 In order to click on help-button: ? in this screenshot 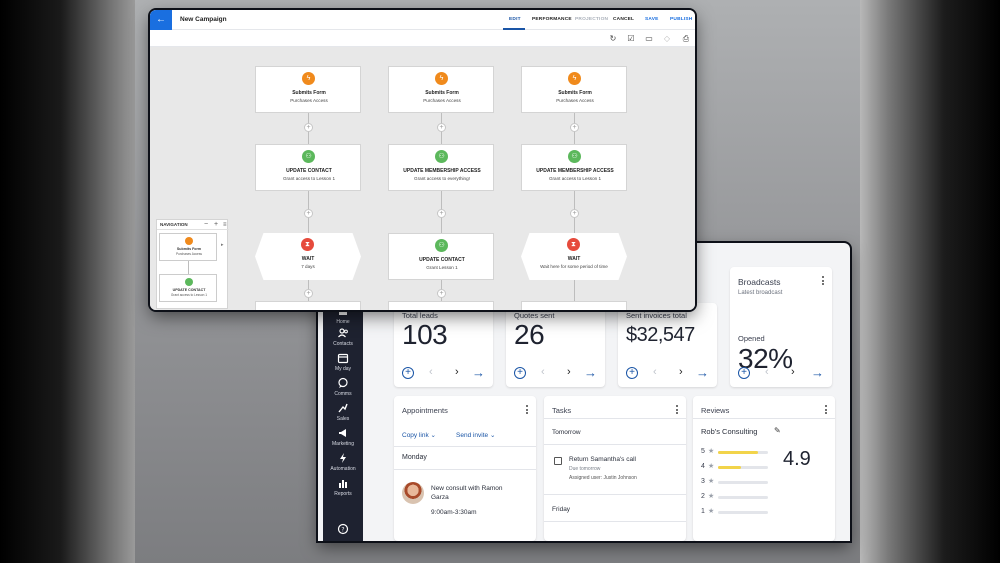, I will do `click(343, 529)`.